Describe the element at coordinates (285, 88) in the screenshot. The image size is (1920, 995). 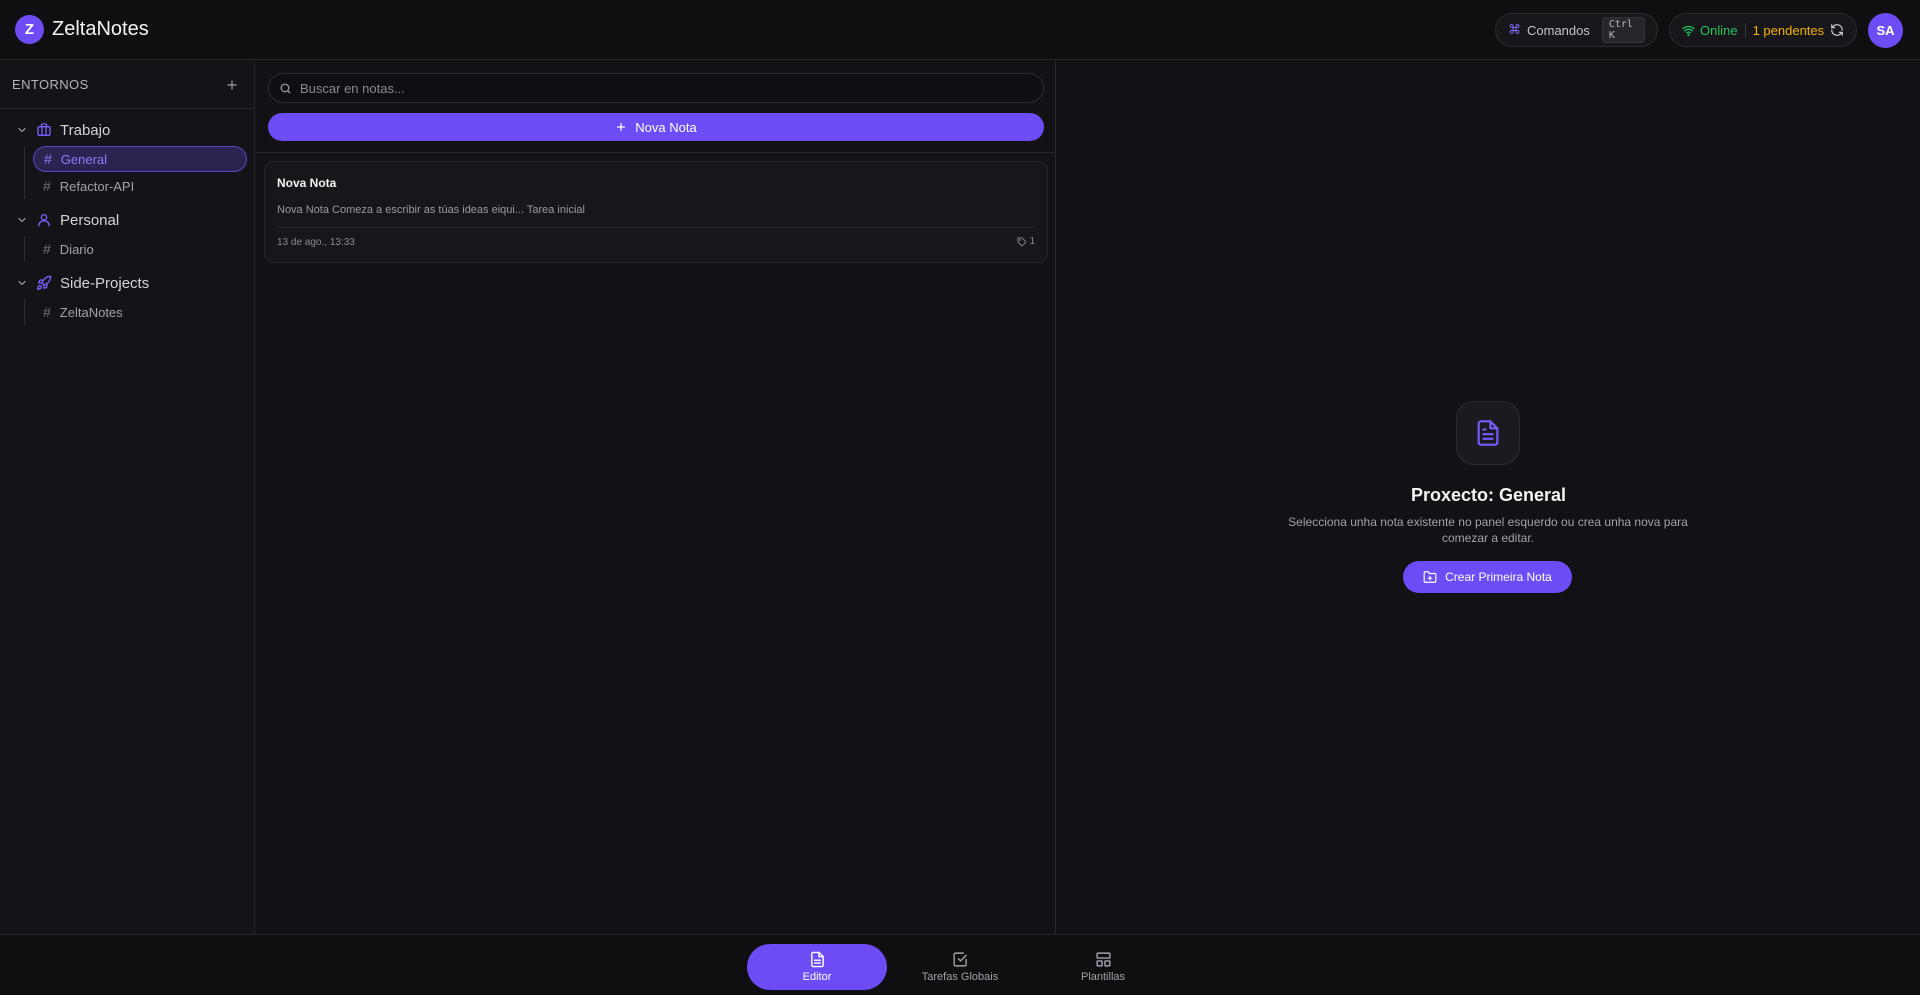
I see `search-icon` at that location.